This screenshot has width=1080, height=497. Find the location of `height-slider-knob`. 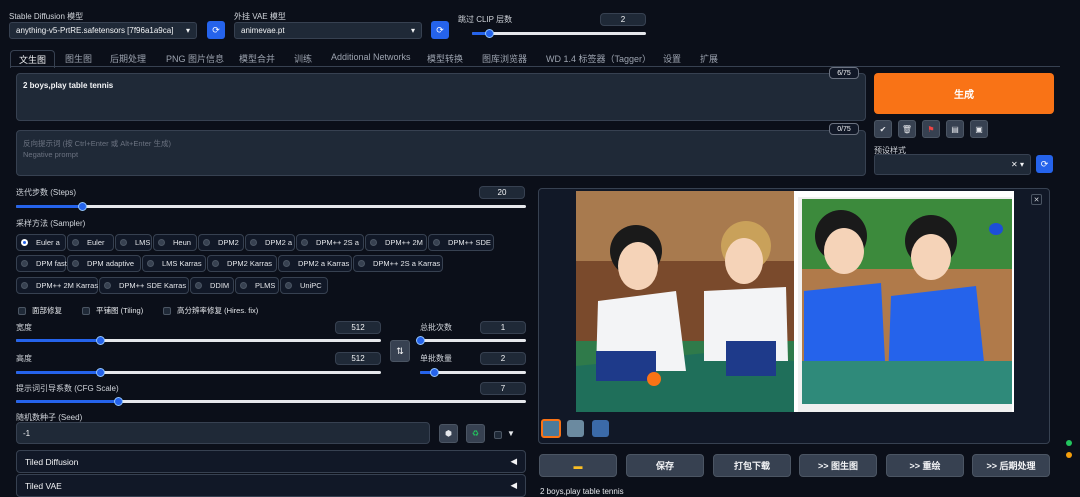

height-slider-knob is located at coordinates (100, 372).